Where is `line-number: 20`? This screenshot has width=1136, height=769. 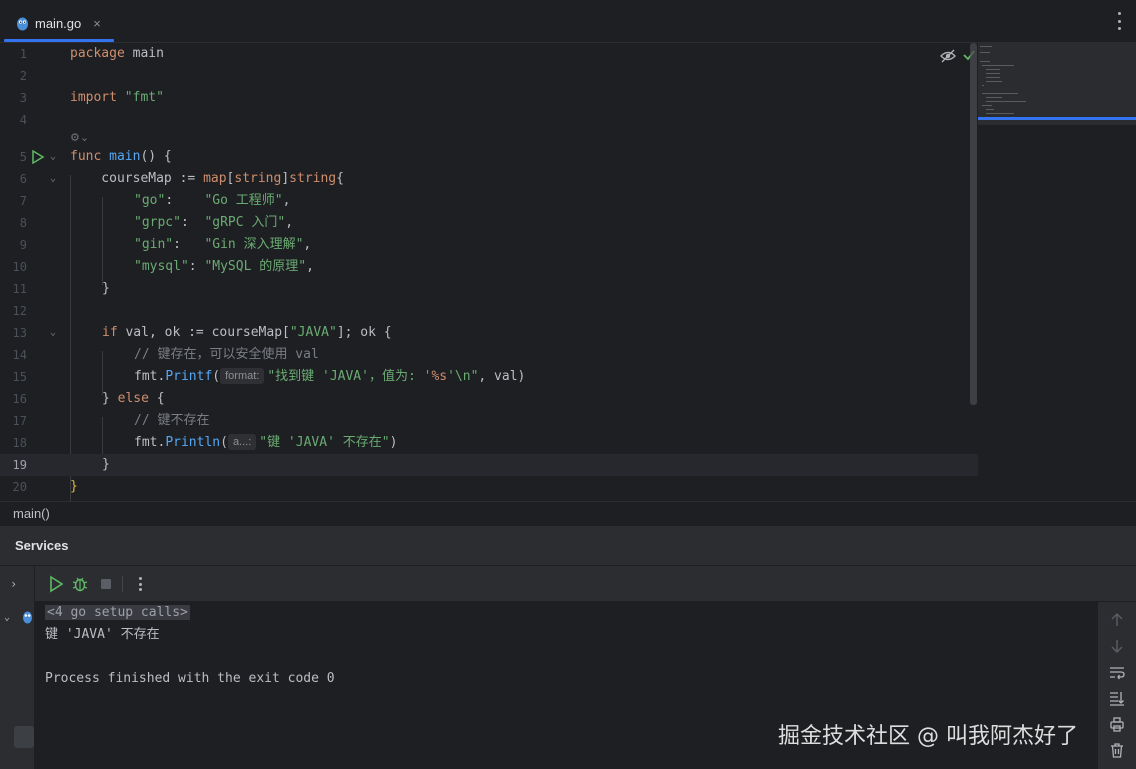 line-number: 20 is located at coordinates (19, 487).